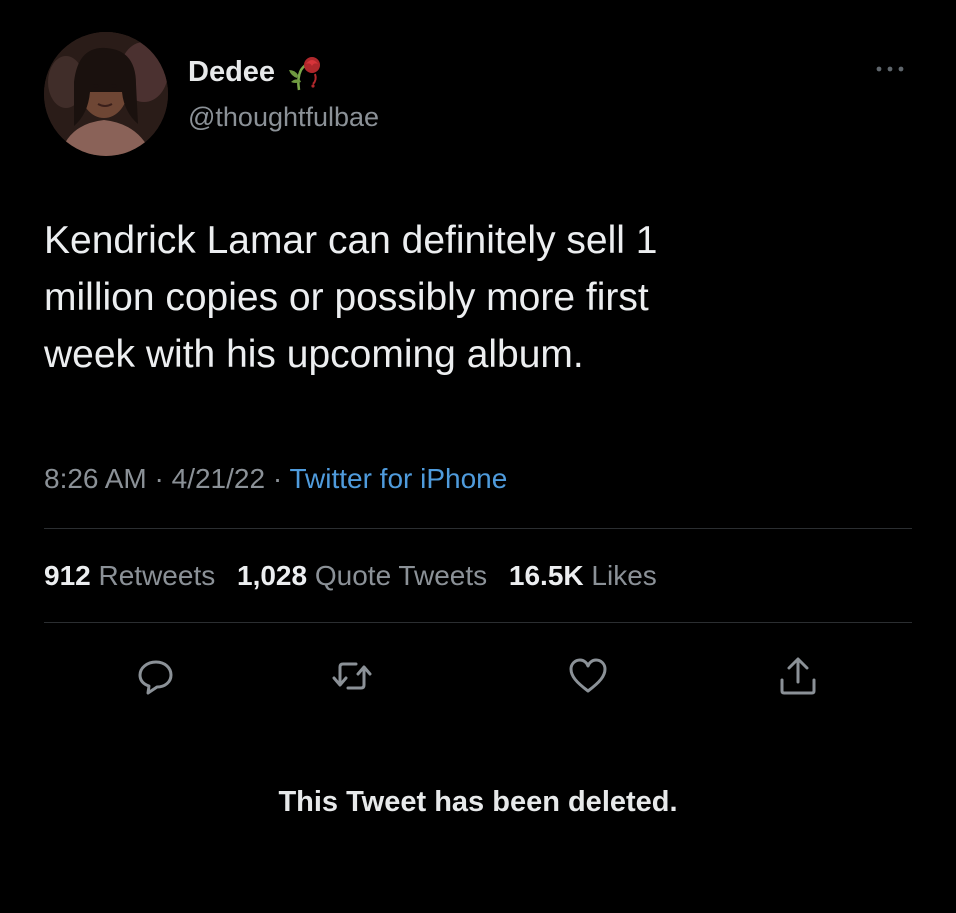  I want to click on share-button, so click(798, 676).